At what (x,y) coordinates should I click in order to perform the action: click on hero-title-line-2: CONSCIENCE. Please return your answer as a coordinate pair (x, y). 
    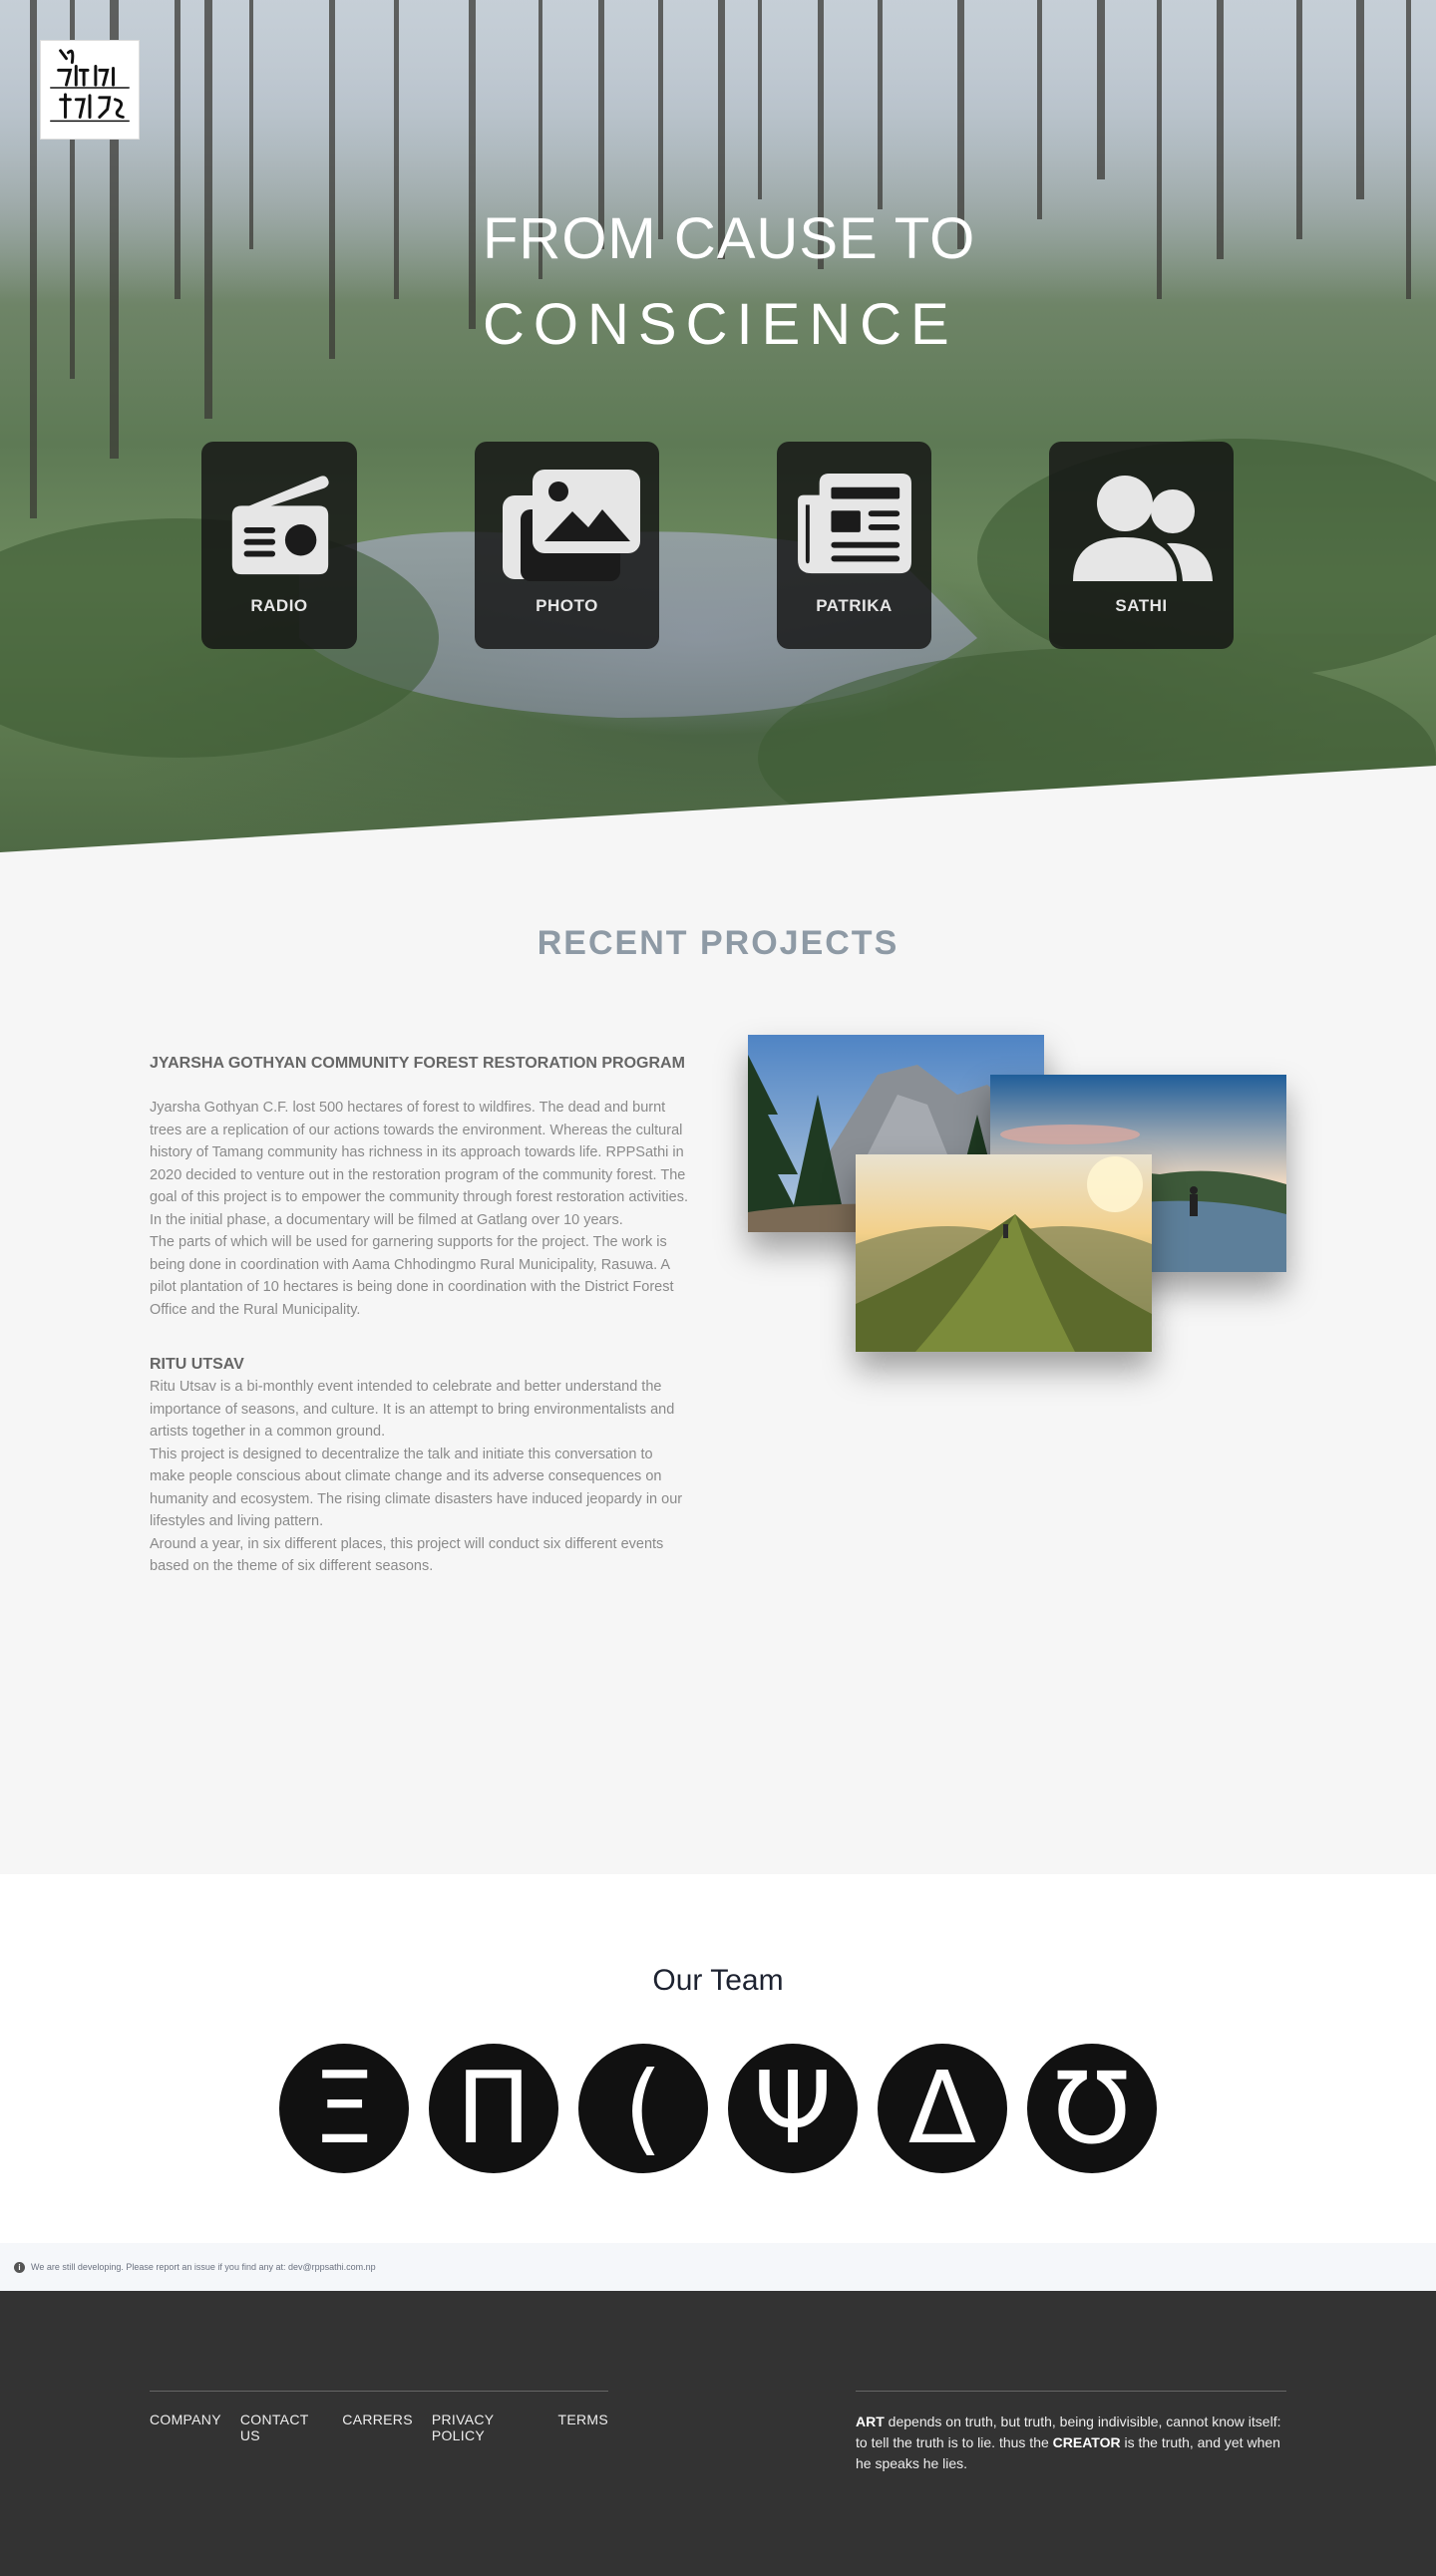
    Looking at the image, I should click on (720, 324).